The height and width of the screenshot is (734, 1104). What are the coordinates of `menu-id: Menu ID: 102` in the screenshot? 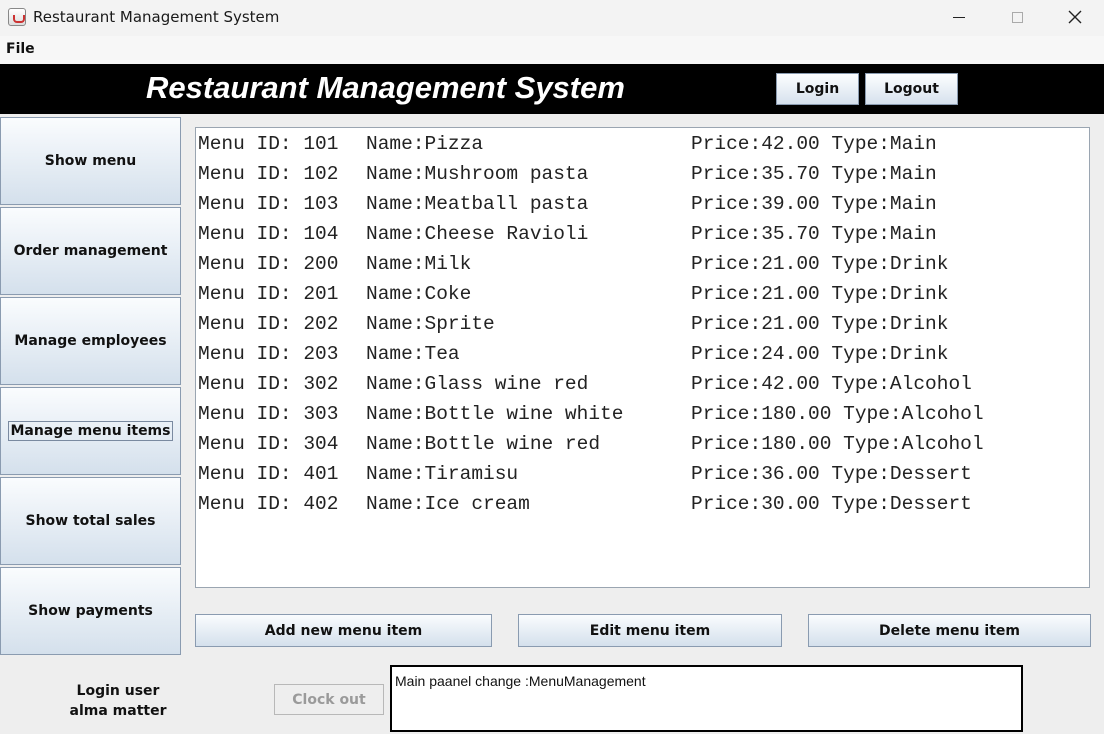 It's located at (268, 174).